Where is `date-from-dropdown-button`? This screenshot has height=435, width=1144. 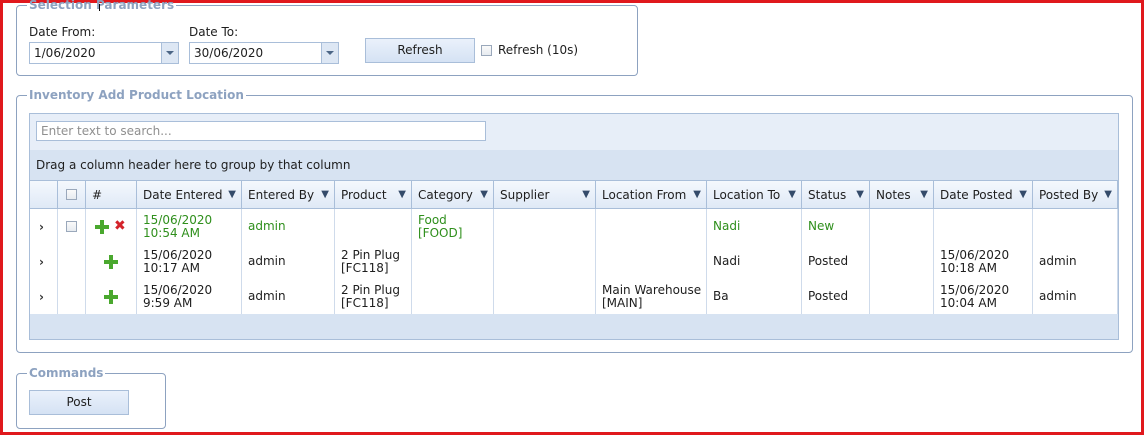 date-from-dropdown-button is located at coordinates (169, 53).